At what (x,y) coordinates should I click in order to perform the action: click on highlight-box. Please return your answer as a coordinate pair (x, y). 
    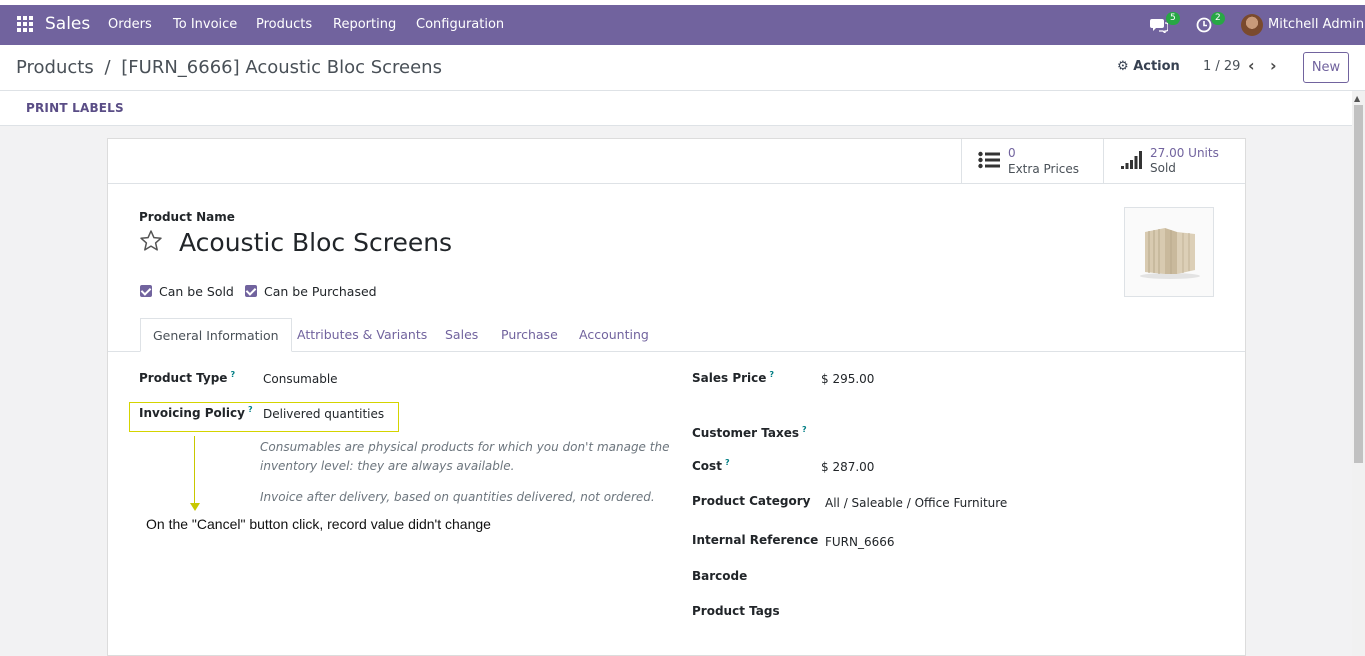
    Looking at the image, I should click on (264, 417).